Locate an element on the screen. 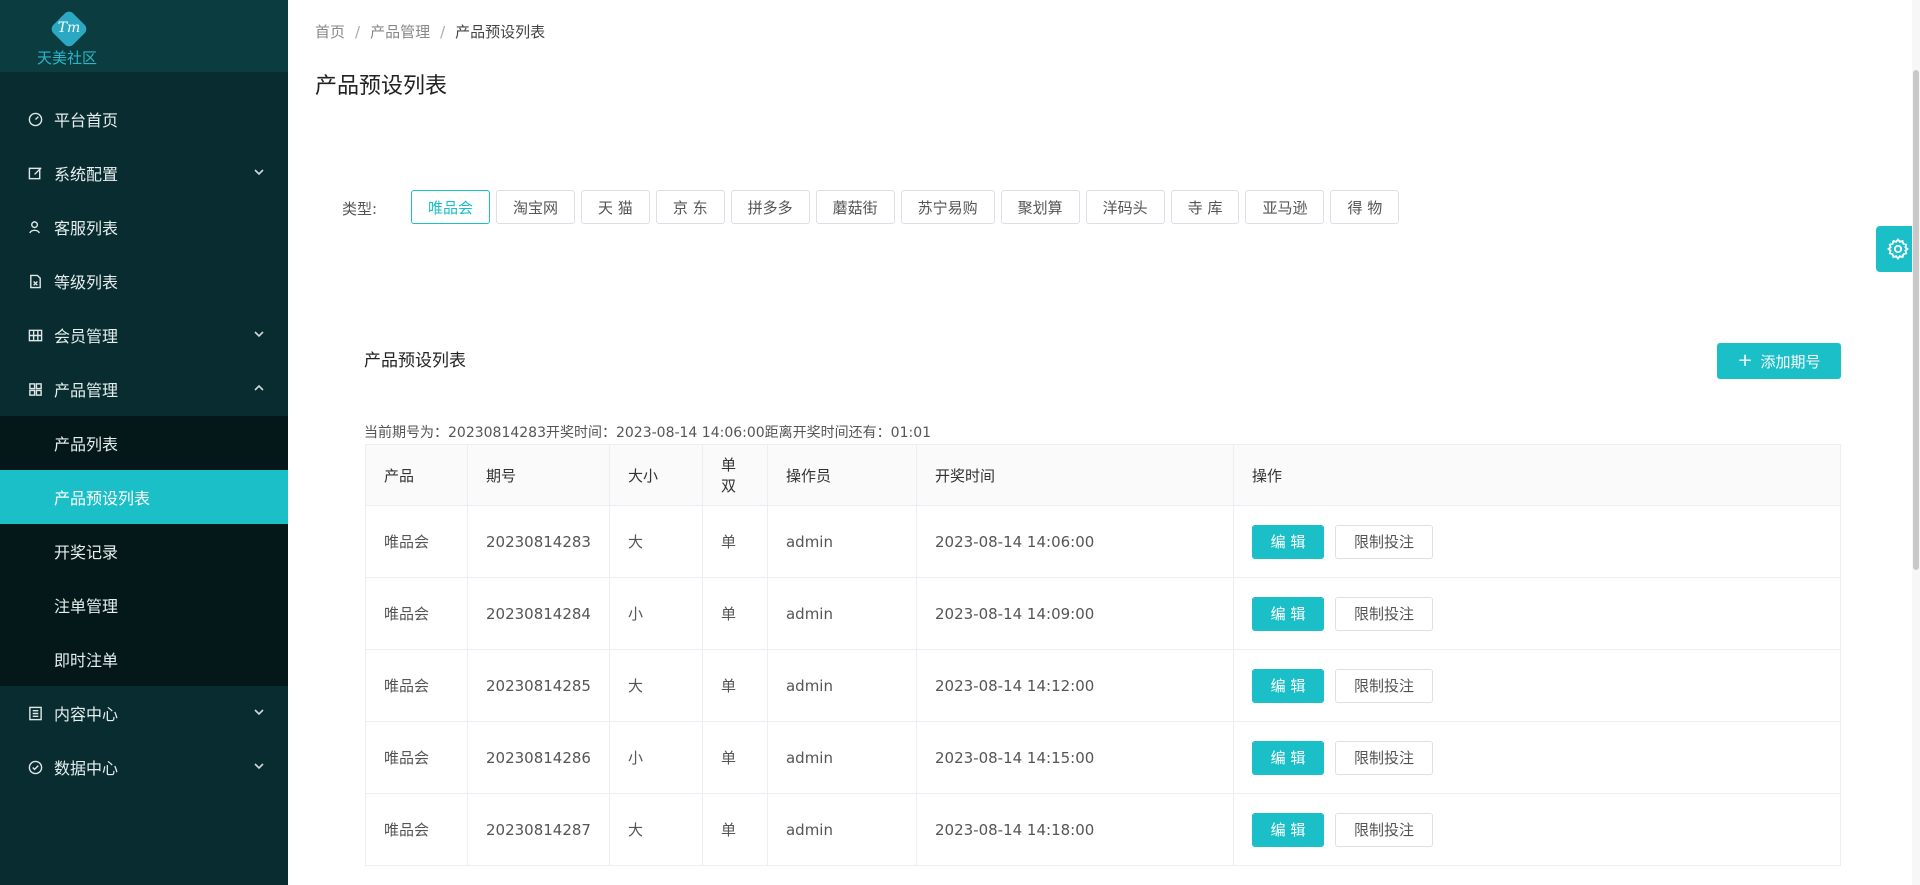 The image size is (1920, 885). table-cell: 20230814286 is located at coordinates (538, 757).